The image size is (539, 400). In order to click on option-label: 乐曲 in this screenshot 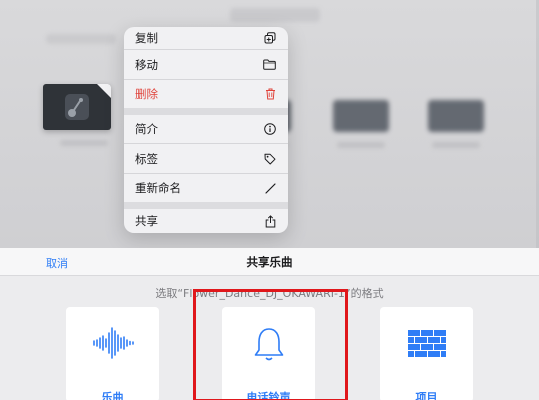, I will do `click(112, 395)`.